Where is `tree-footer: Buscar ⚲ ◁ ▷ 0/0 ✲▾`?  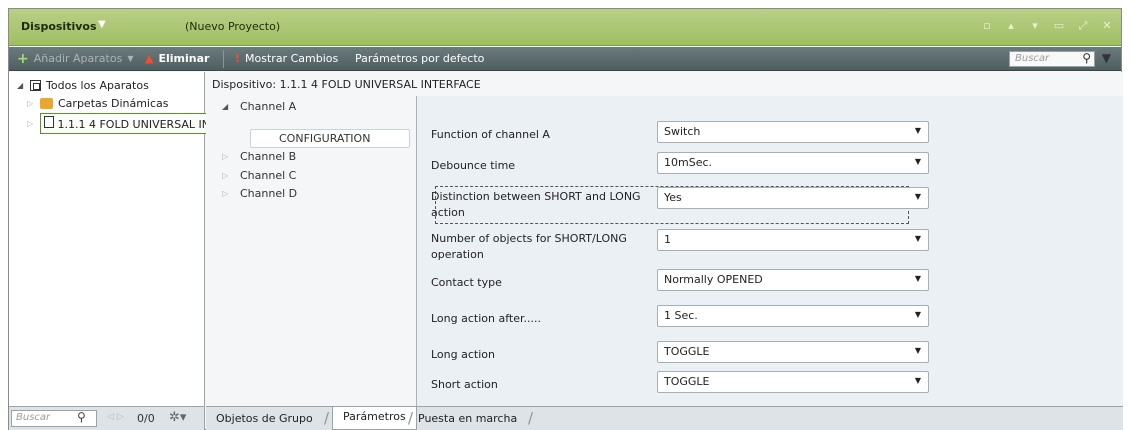 tree-footer: Buscar ⚲ ◁ ▷ 0/0 ✲▾ is located at coordinates (107, 418).